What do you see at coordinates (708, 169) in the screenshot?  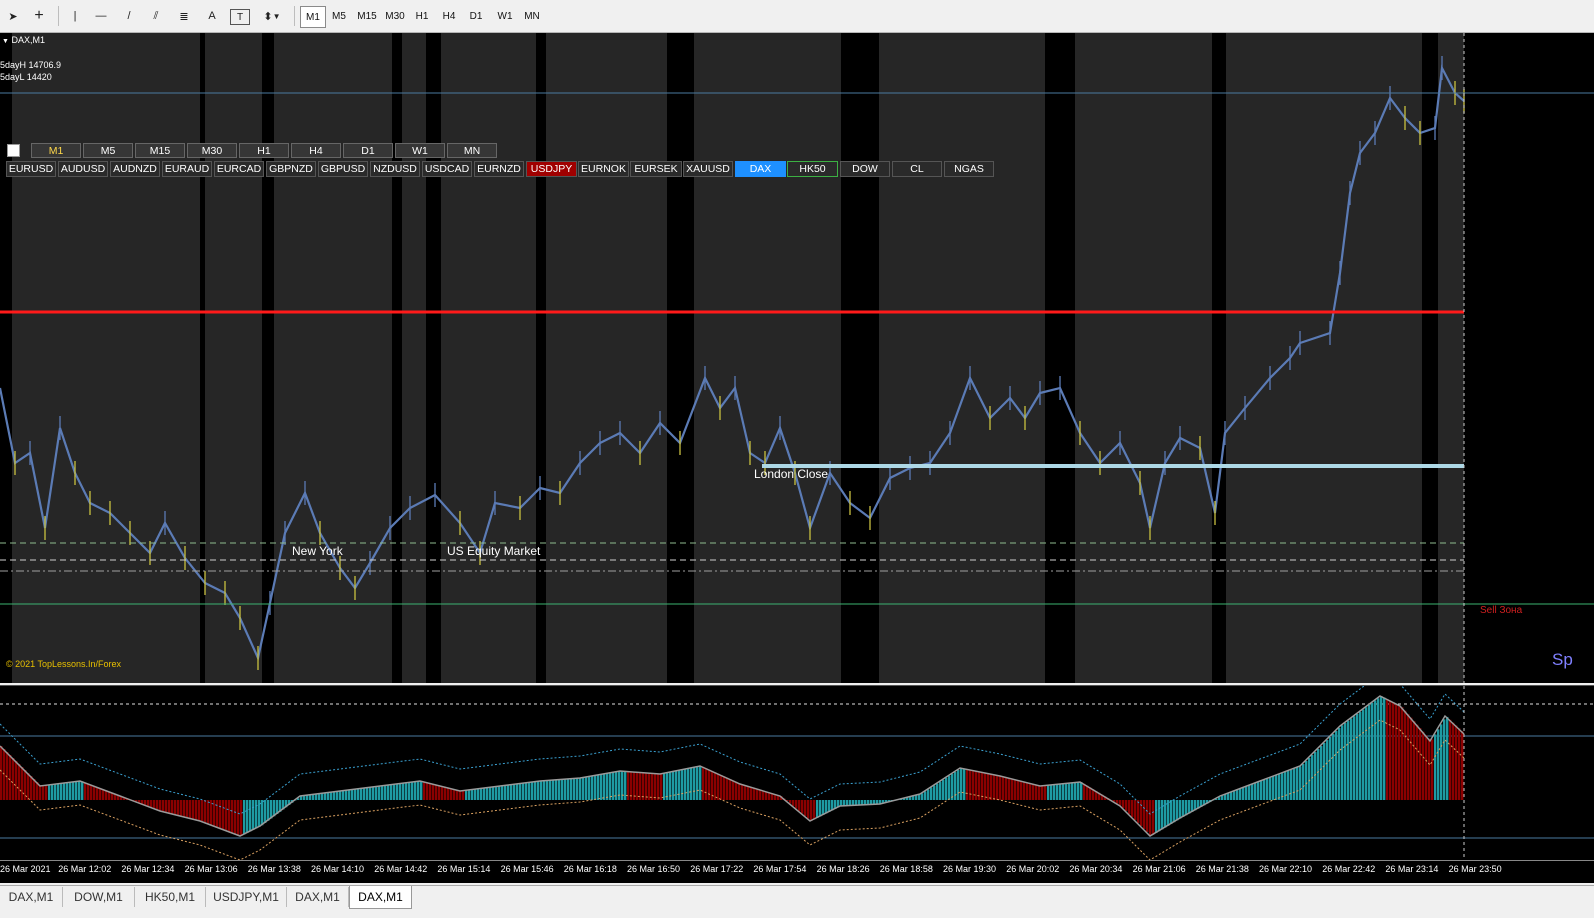 I see `symbol-button-xauusd: XAUUSD` at bounding box center [708, 169].